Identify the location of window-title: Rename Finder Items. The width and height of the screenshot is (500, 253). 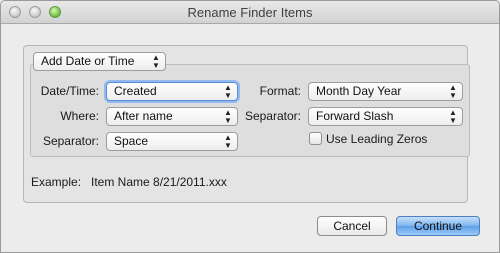
(250, 12).